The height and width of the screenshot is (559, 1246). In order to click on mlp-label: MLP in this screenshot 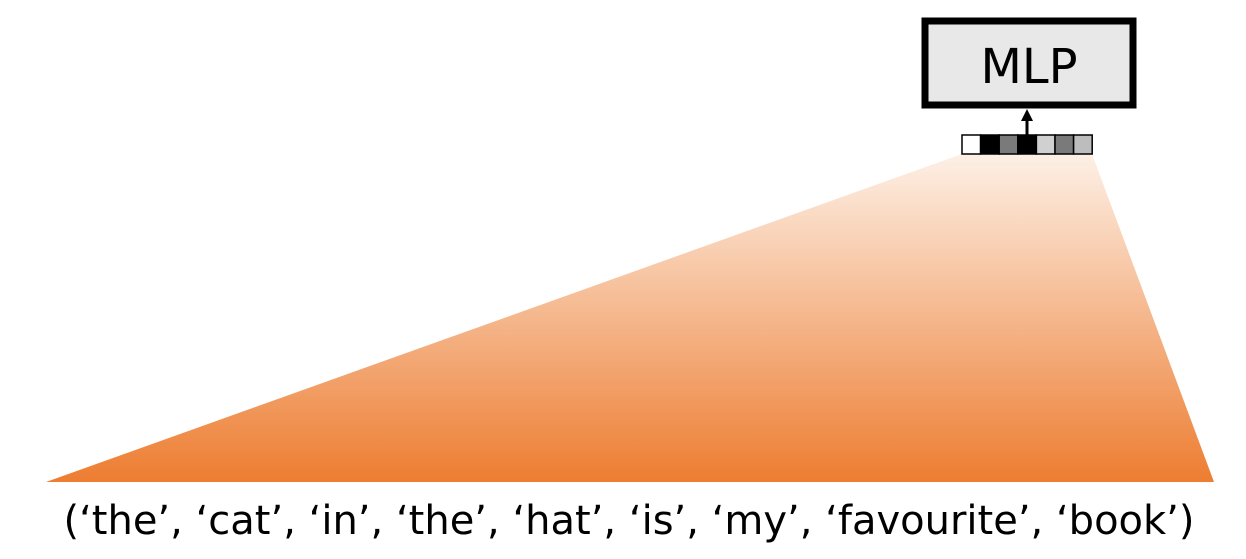, I will do `click(1028, 67)`.